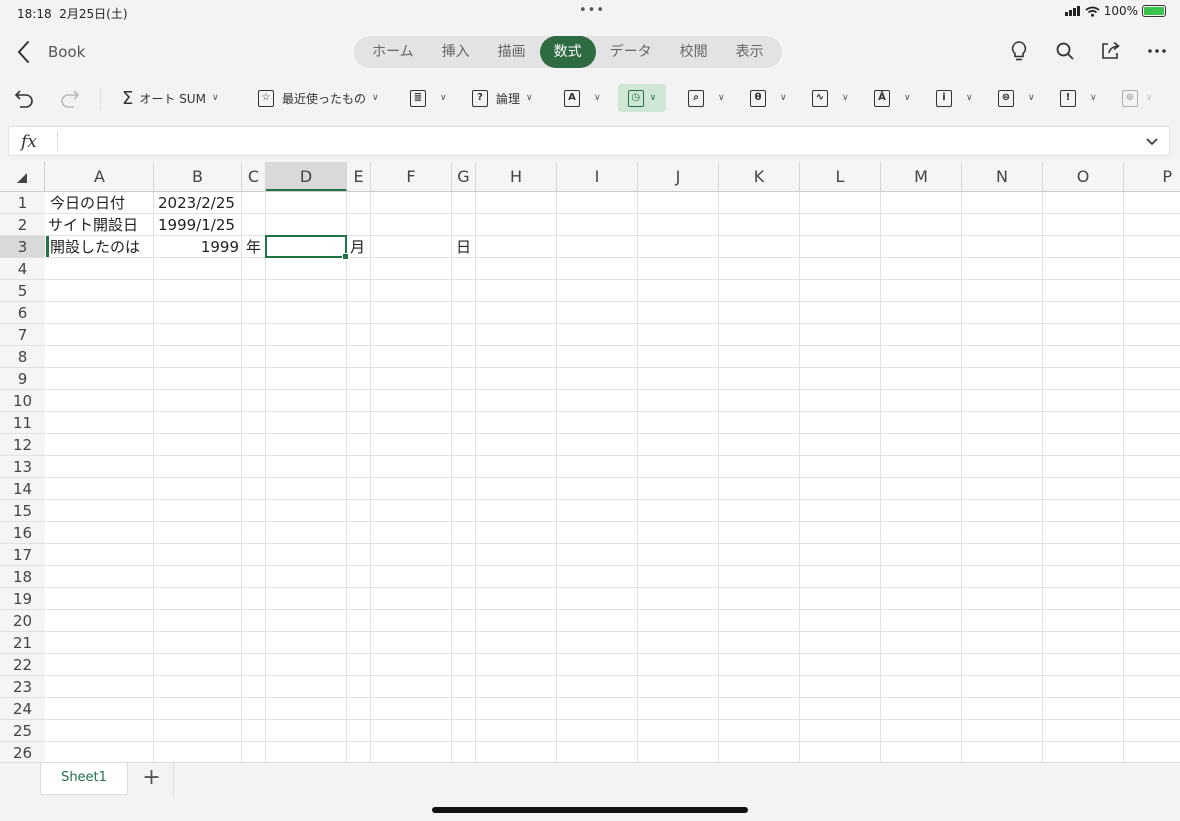 The width and height of the screenshot is (1180, 821). What do you see at coordinates (1083, 176) in the screenshot?
I see `col-header-O: O` at bounding box center [1083, 176].